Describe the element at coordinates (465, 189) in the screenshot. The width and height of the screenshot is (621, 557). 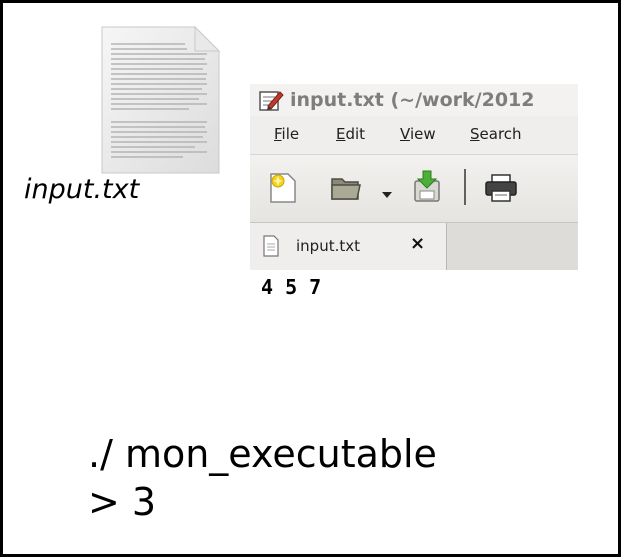
I see `toolbar-separator` at that location.